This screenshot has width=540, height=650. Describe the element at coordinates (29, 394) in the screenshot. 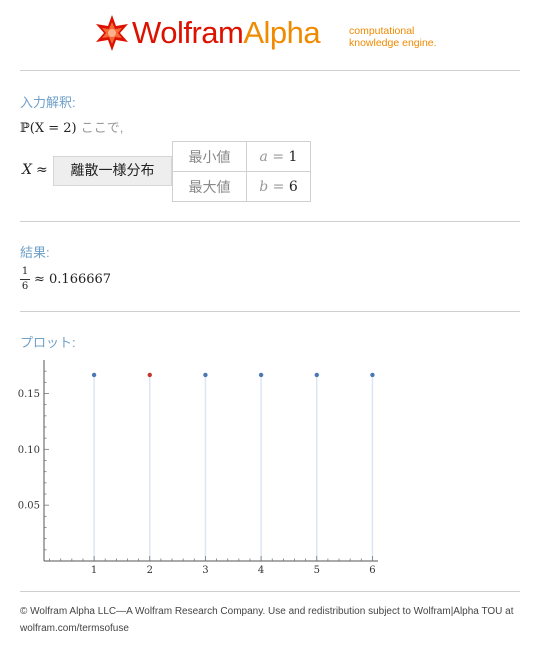

I see `y-tick-label: 0.15` at that location.